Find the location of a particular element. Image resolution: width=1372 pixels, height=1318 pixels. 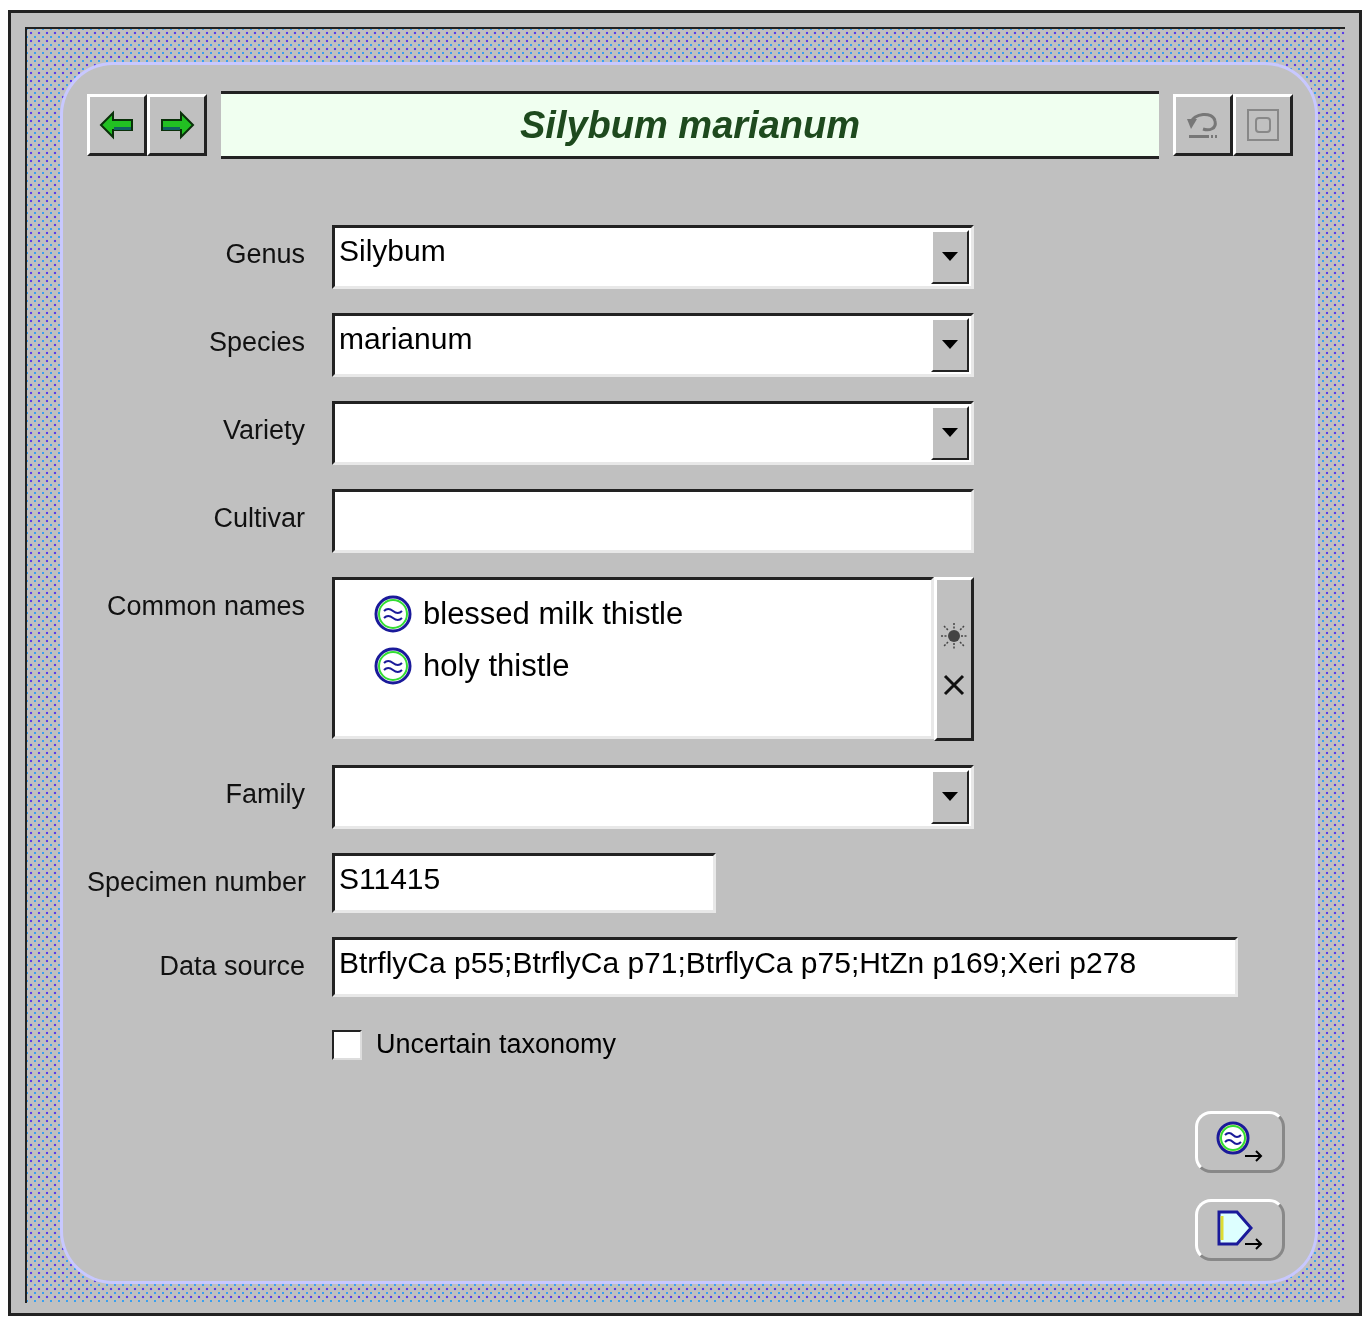

field-label: Common names is located at coordinates (205, 606).